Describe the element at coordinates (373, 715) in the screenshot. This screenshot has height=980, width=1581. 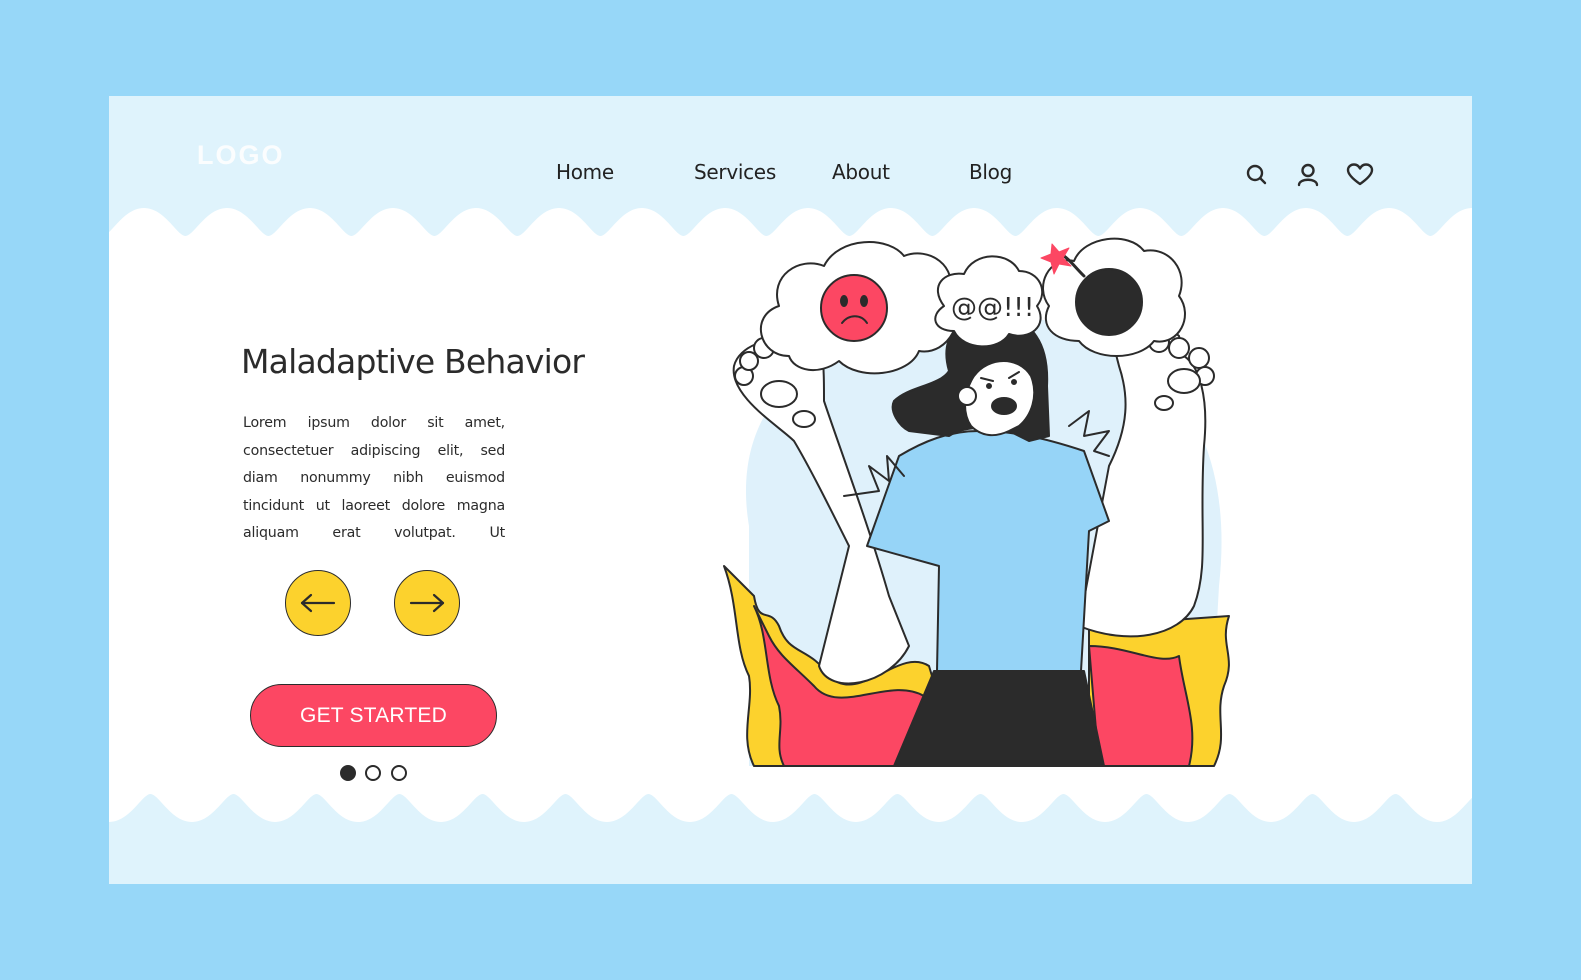
I see `get-started-button: GET STARTED` at that location.